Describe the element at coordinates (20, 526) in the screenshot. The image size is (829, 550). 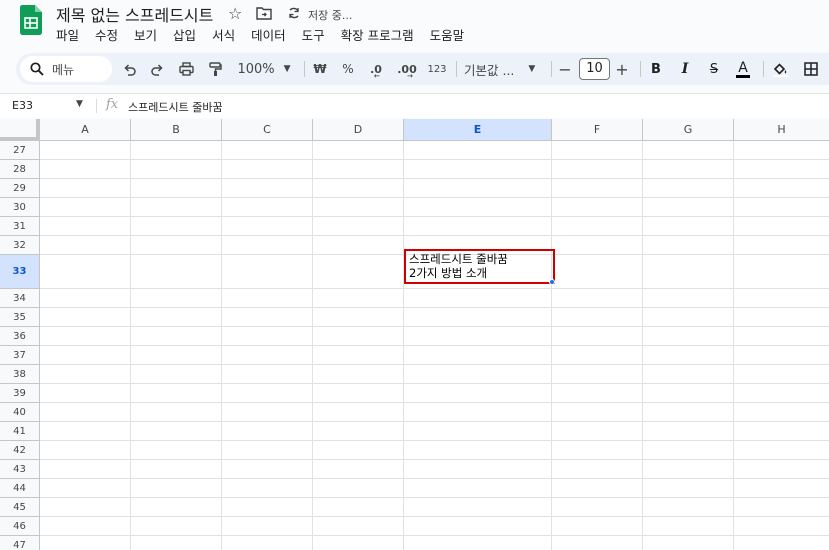
I see `row-header-46: 46` at that location.